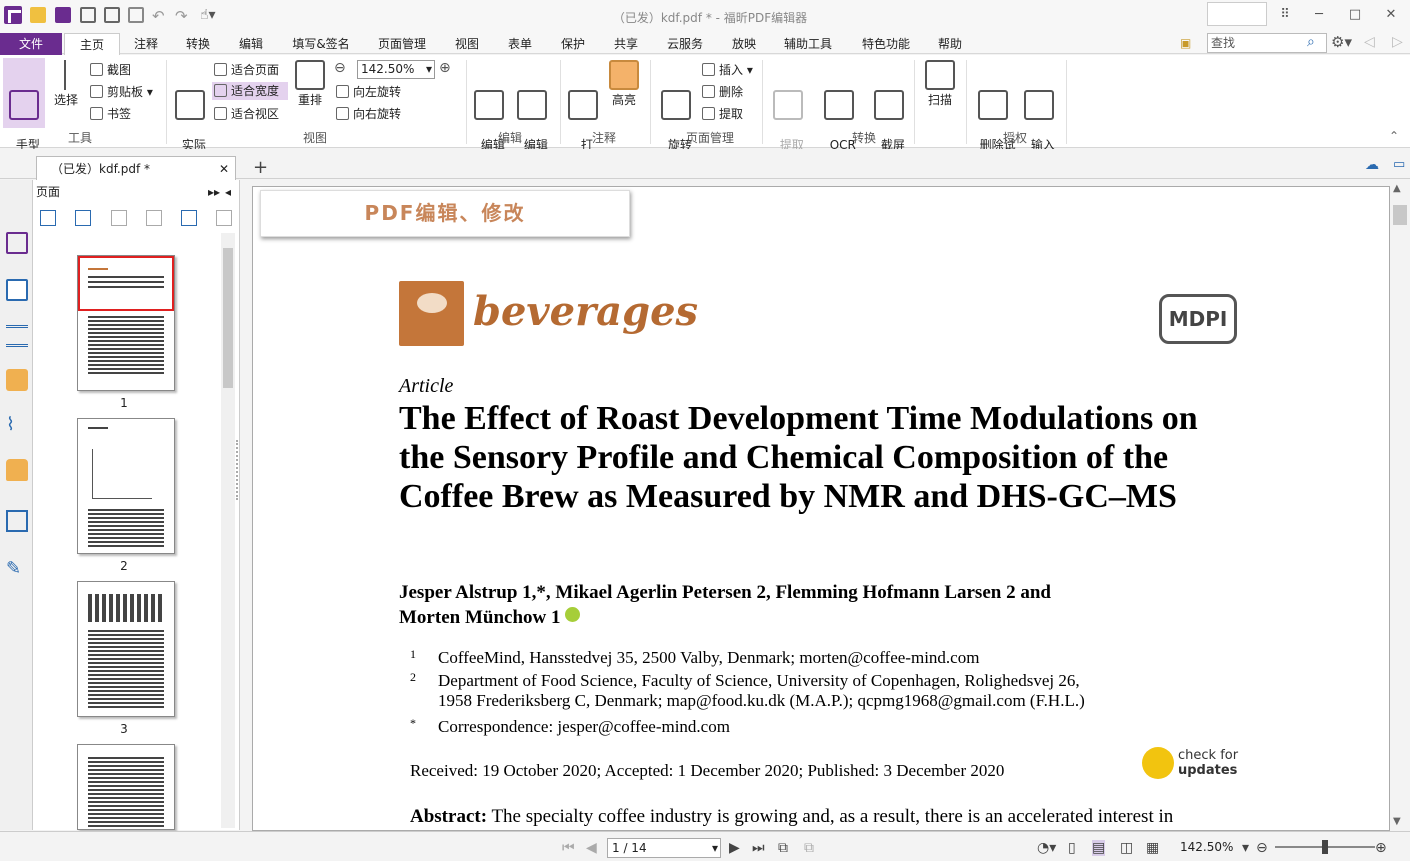 The width and height of the screenshot is (1410, 861). Describe the element at coordinates (1381, 848) in the screenshot. I see `zoom-in-button-icon: ⊕` at that location.